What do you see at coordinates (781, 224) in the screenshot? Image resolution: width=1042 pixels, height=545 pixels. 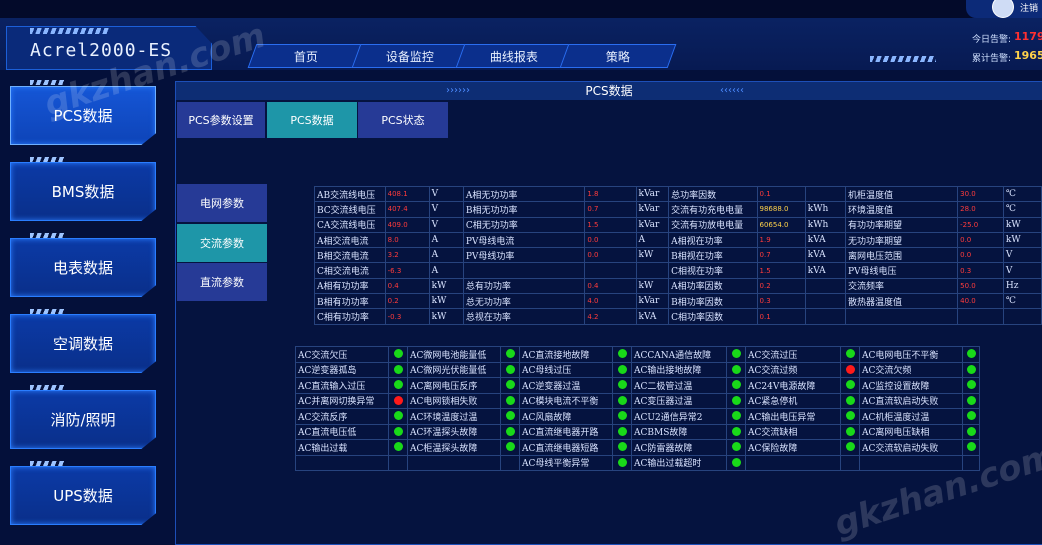 I see `param-value: 60654.0` at bounding box center [781, 224].